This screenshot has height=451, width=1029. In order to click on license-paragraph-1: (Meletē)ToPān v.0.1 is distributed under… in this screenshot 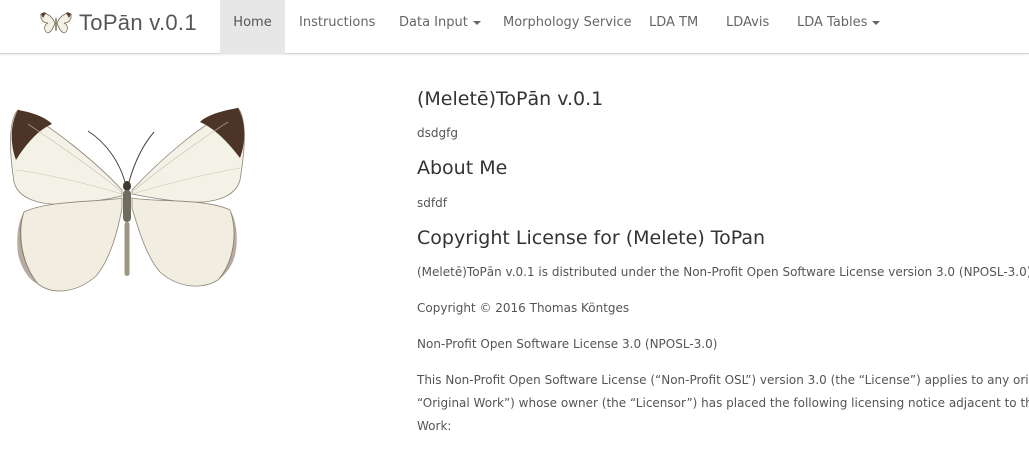, I will do `click(723, 272)`.